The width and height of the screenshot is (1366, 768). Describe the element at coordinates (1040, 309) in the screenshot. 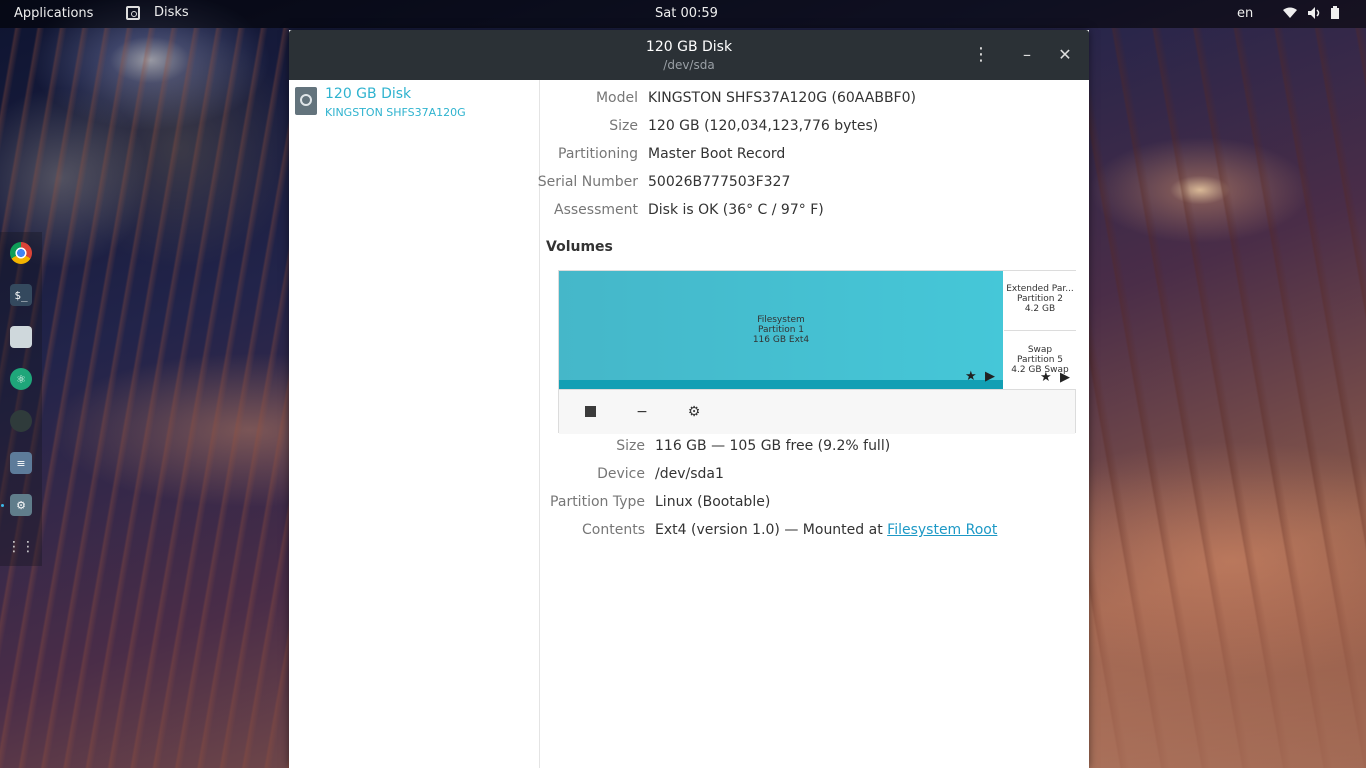

I see `partition-2-size: 4.2 GB` at that location.